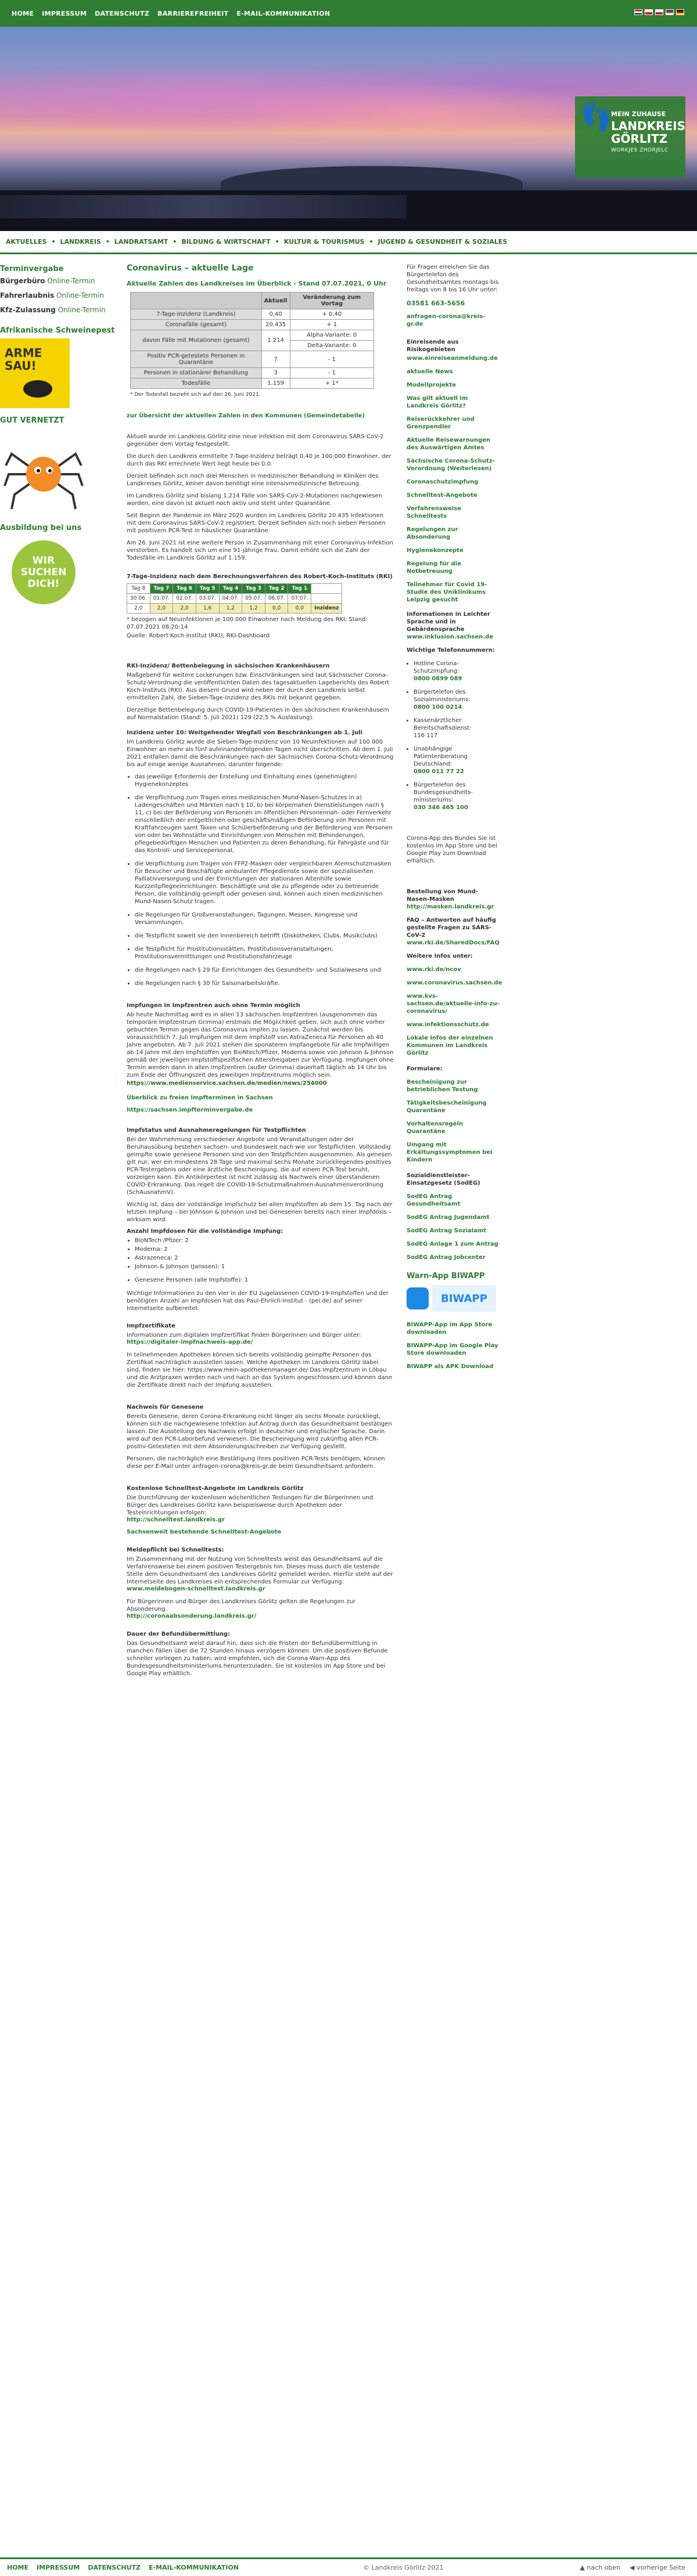 Image resolution: width=697 pixels, height=2576 pixels. I want to click on pest-title: Afrikanische Schweinepest, so click(57, 330).